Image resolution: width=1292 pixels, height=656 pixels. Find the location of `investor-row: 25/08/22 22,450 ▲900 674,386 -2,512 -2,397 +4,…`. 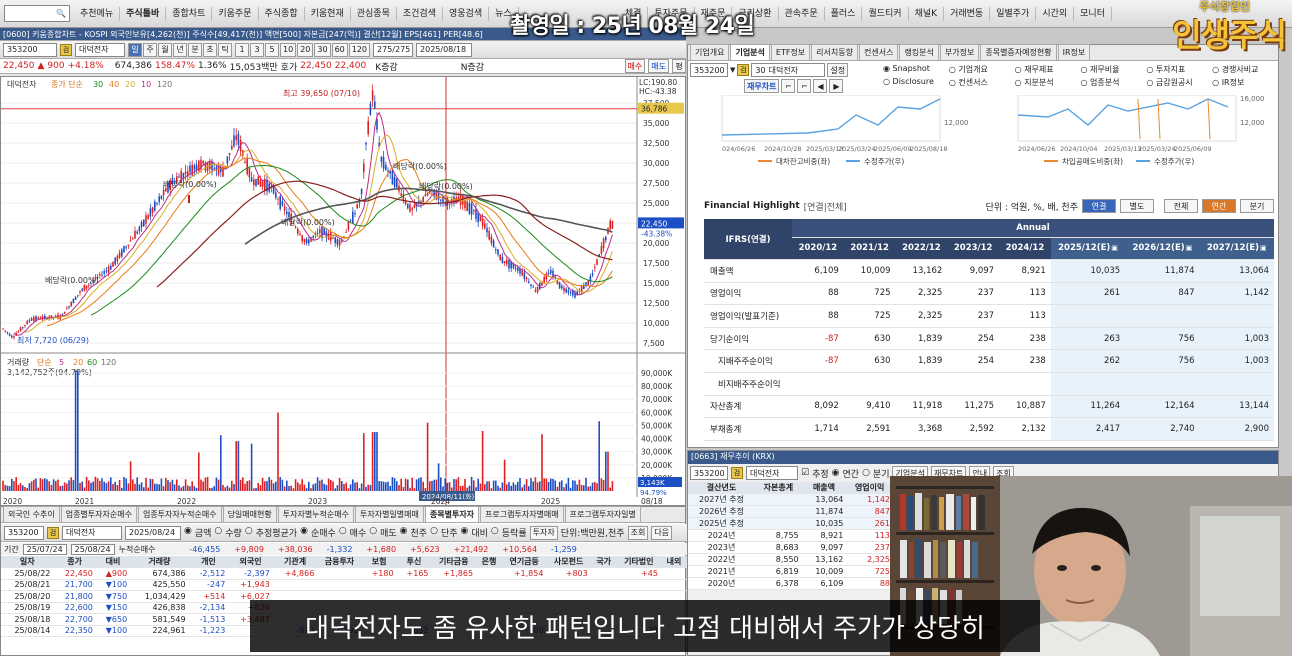

investor-row: 25/08/22 22,450 ▲900 674,386 -2,512 -2,397 +4,… is located at coordinates (344, 573).